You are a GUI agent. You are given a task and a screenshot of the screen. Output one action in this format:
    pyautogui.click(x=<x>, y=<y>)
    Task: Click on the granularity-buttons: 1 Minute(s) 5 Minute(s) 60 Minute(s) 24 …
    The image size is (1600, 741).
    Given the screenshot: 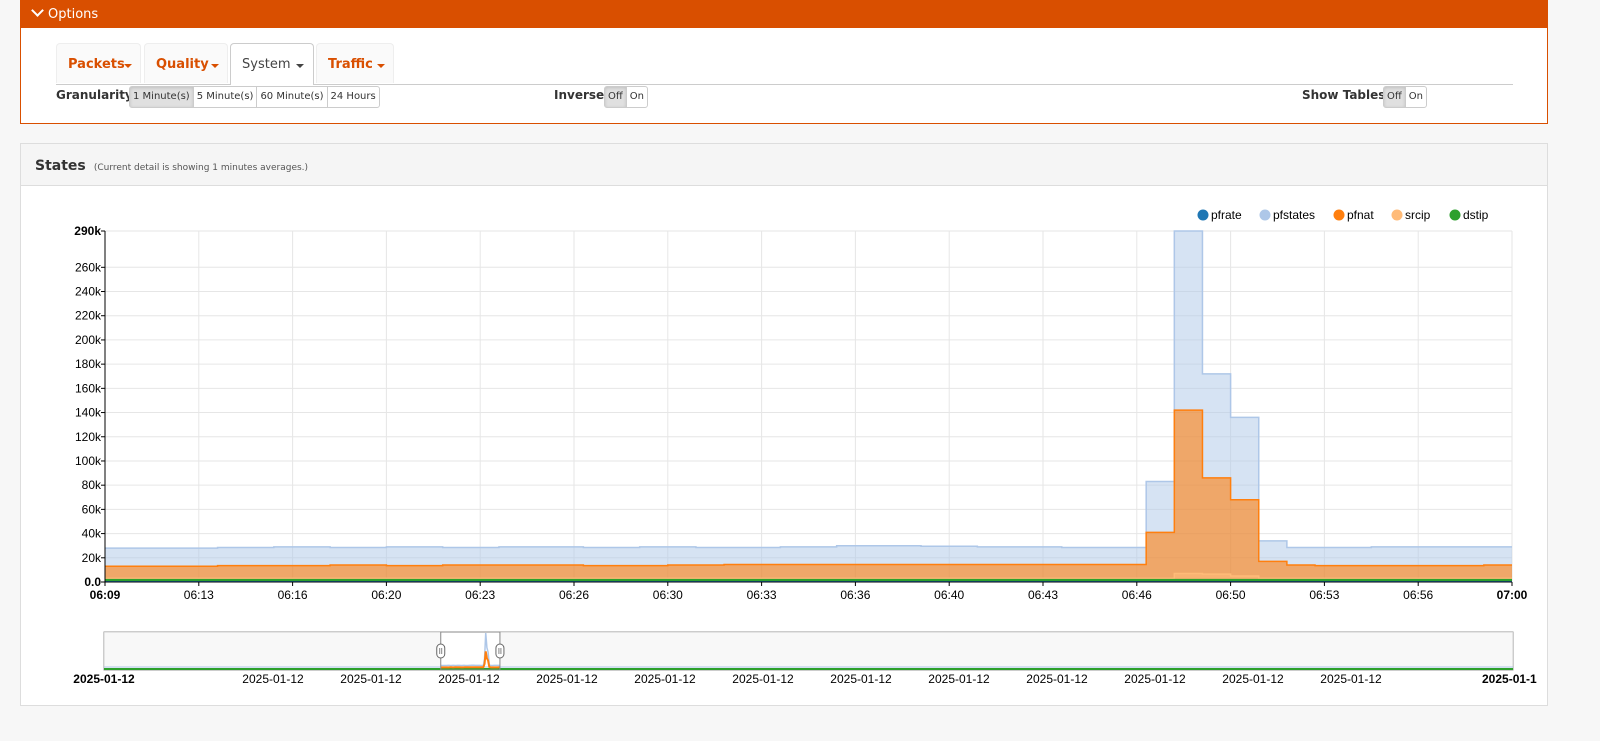 What is the action you would take?
    pyautogui.click(x=254, y=97)
    